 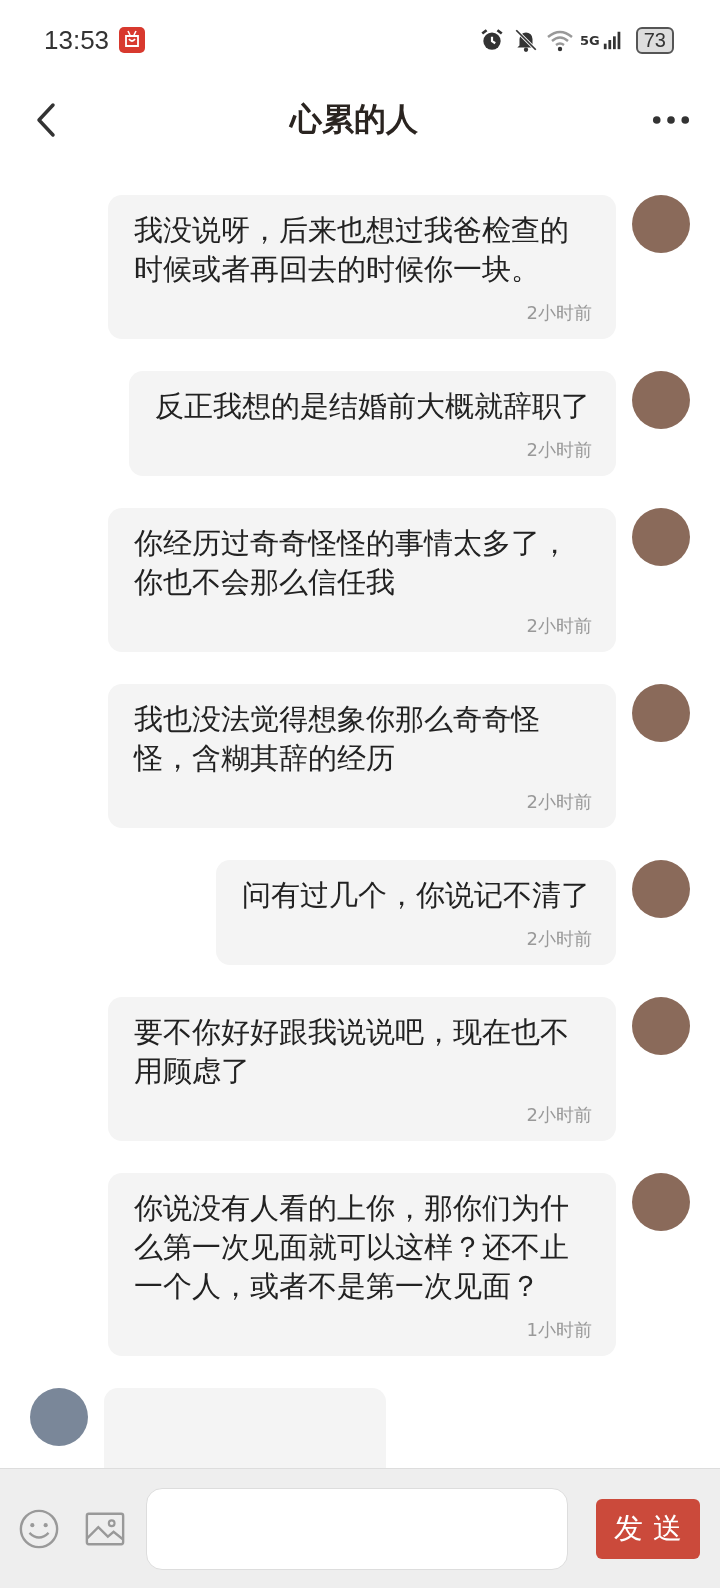 I want to click on message-text: 我没说呀，后来也想过我爸检查的时候或者再回去的时候你一块。, so click(x=352, y=250).